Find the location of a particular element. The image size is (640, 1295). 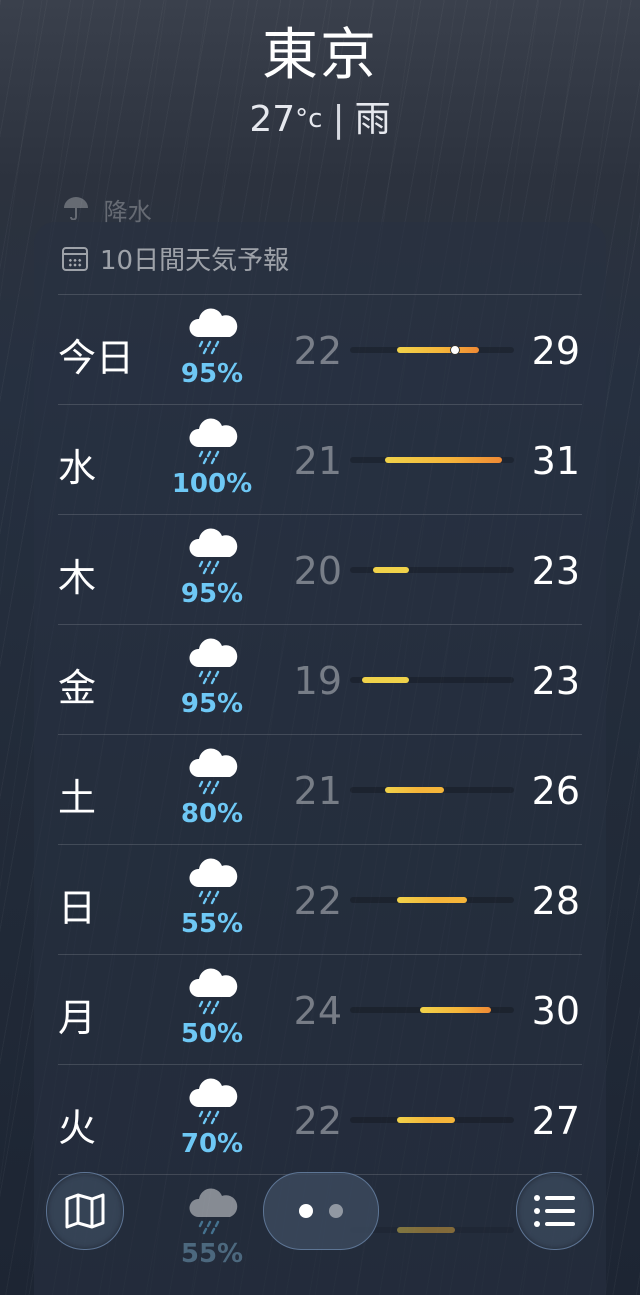

city-name: 東京 is located at coordinates (320, 55).